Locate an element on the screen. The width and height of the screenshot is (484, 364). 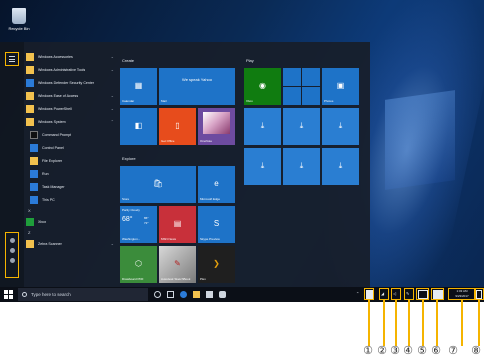
section-letter: Z is located at coordinates (70, 232).